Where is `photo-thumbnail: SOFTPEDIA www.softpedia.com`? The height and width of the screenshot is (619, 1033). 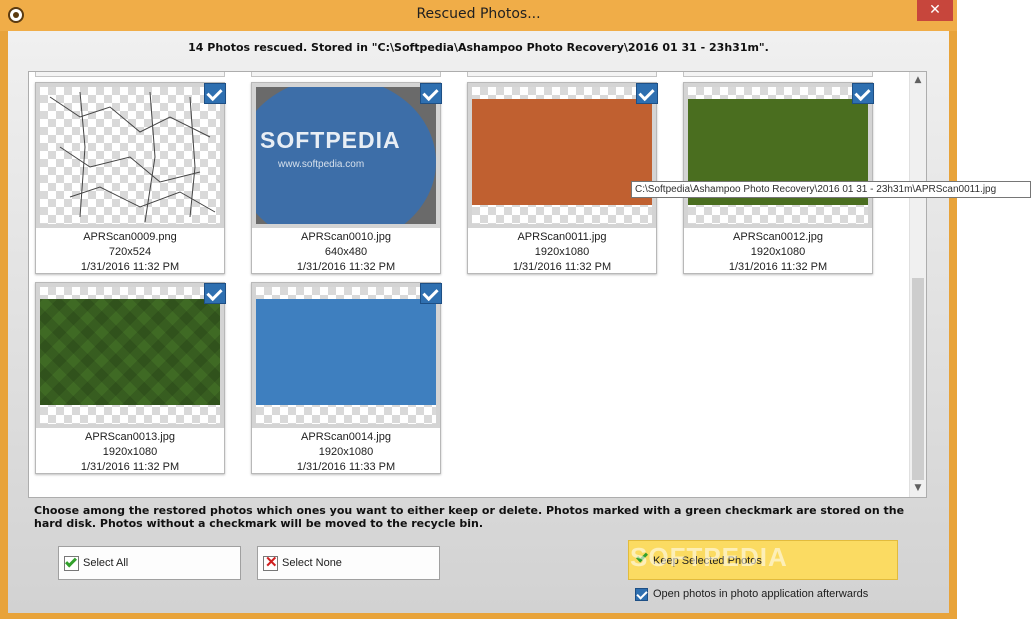 photo-thumbnail: SOFTPEDIA www.softpedia.com is located at coordinates (346, 155).